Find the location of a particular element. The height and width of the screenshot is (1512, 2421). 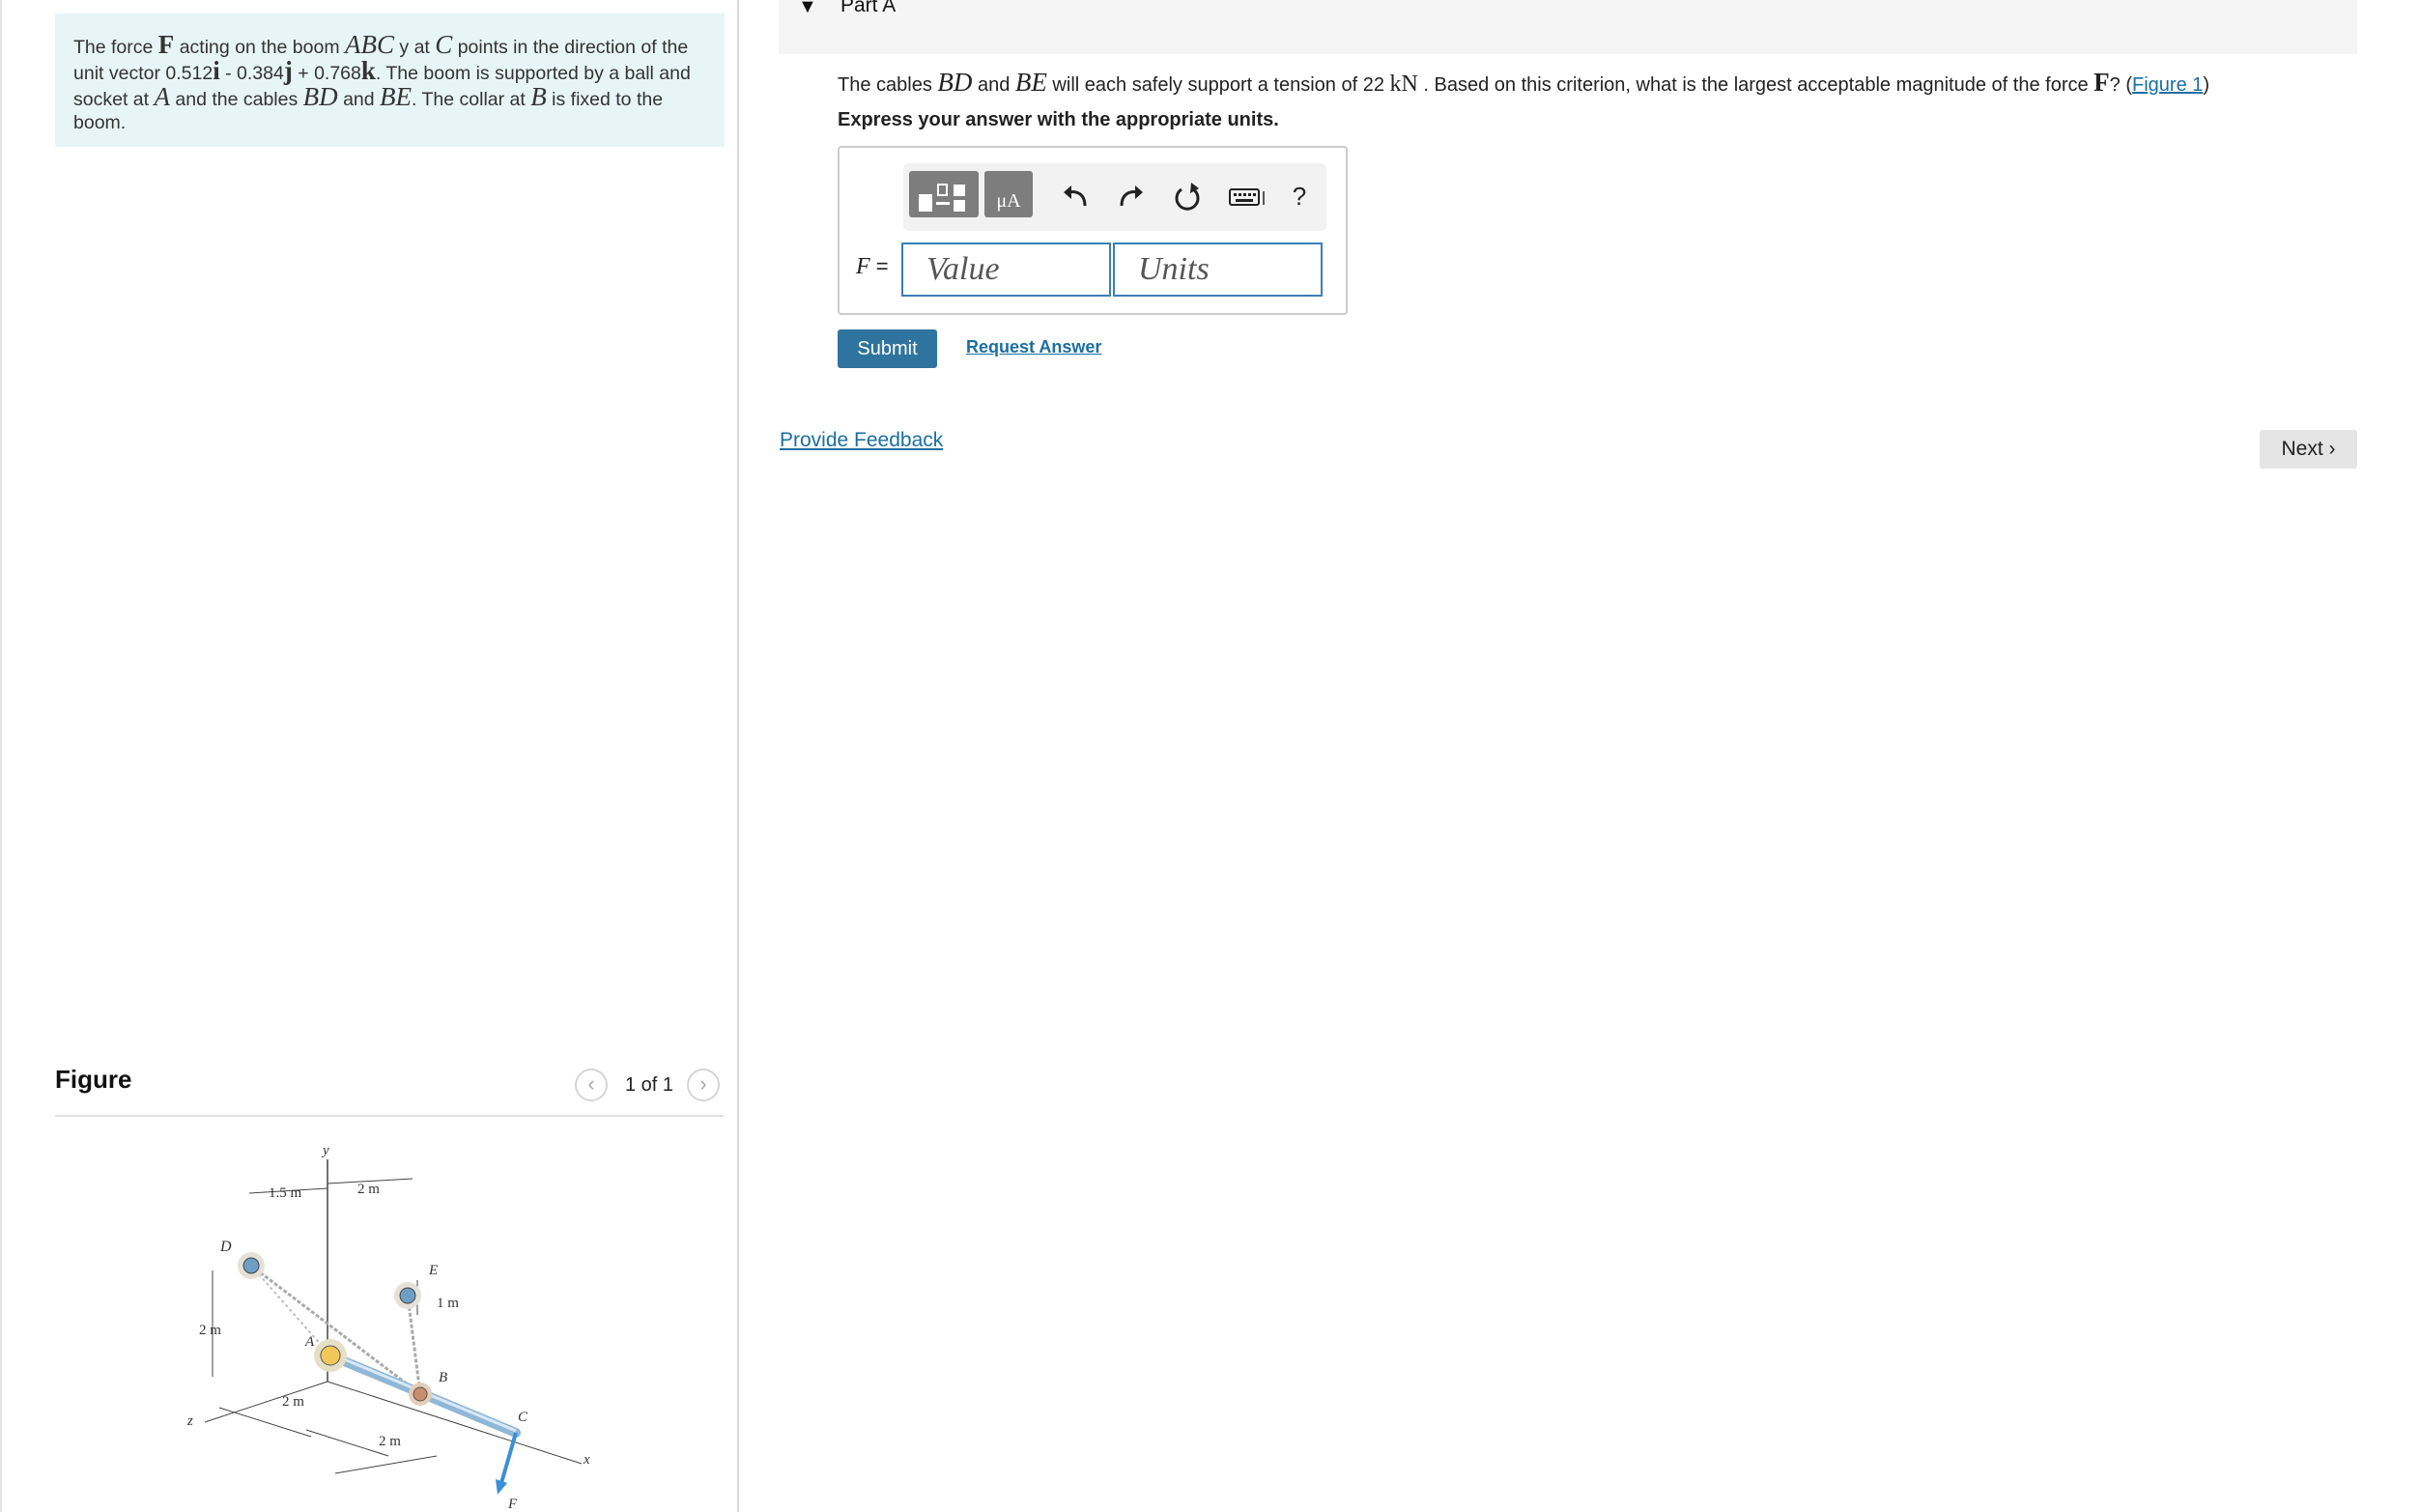

question-fragment: ? ( is located at coordinates (2120, 85).